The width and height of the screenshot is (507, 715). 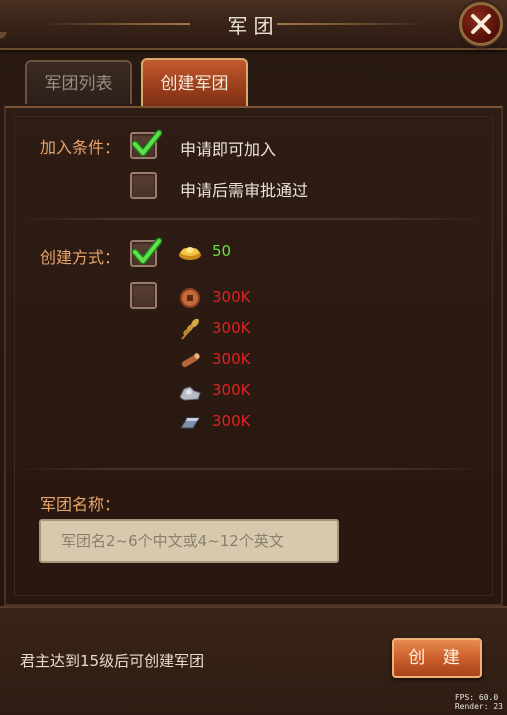 I want to click on fps-readout: FPS: 60.0, so click(x=476, y=697).